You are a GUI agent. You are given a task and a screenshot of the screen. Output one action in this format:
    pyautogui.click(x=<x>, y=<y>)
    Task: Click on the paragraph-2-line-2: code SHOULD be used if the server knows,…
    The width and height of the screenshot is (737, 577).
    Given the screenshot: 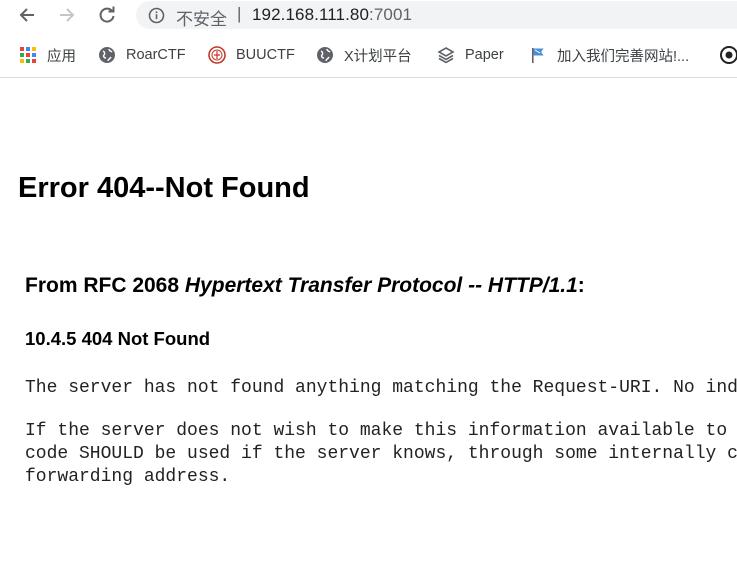 What is the action you would take?
    pyautogui.click(x=381, y=454)
    